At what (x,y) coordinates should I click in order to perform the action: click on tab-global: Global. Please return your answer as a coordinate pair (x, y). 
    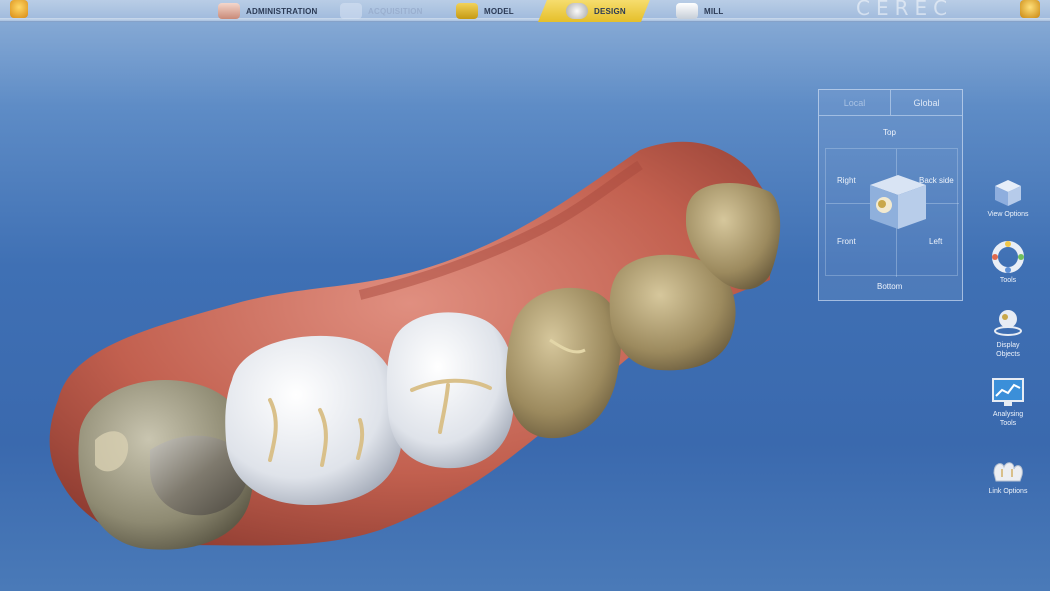
    Looking at the image, I should click on (926, 102).